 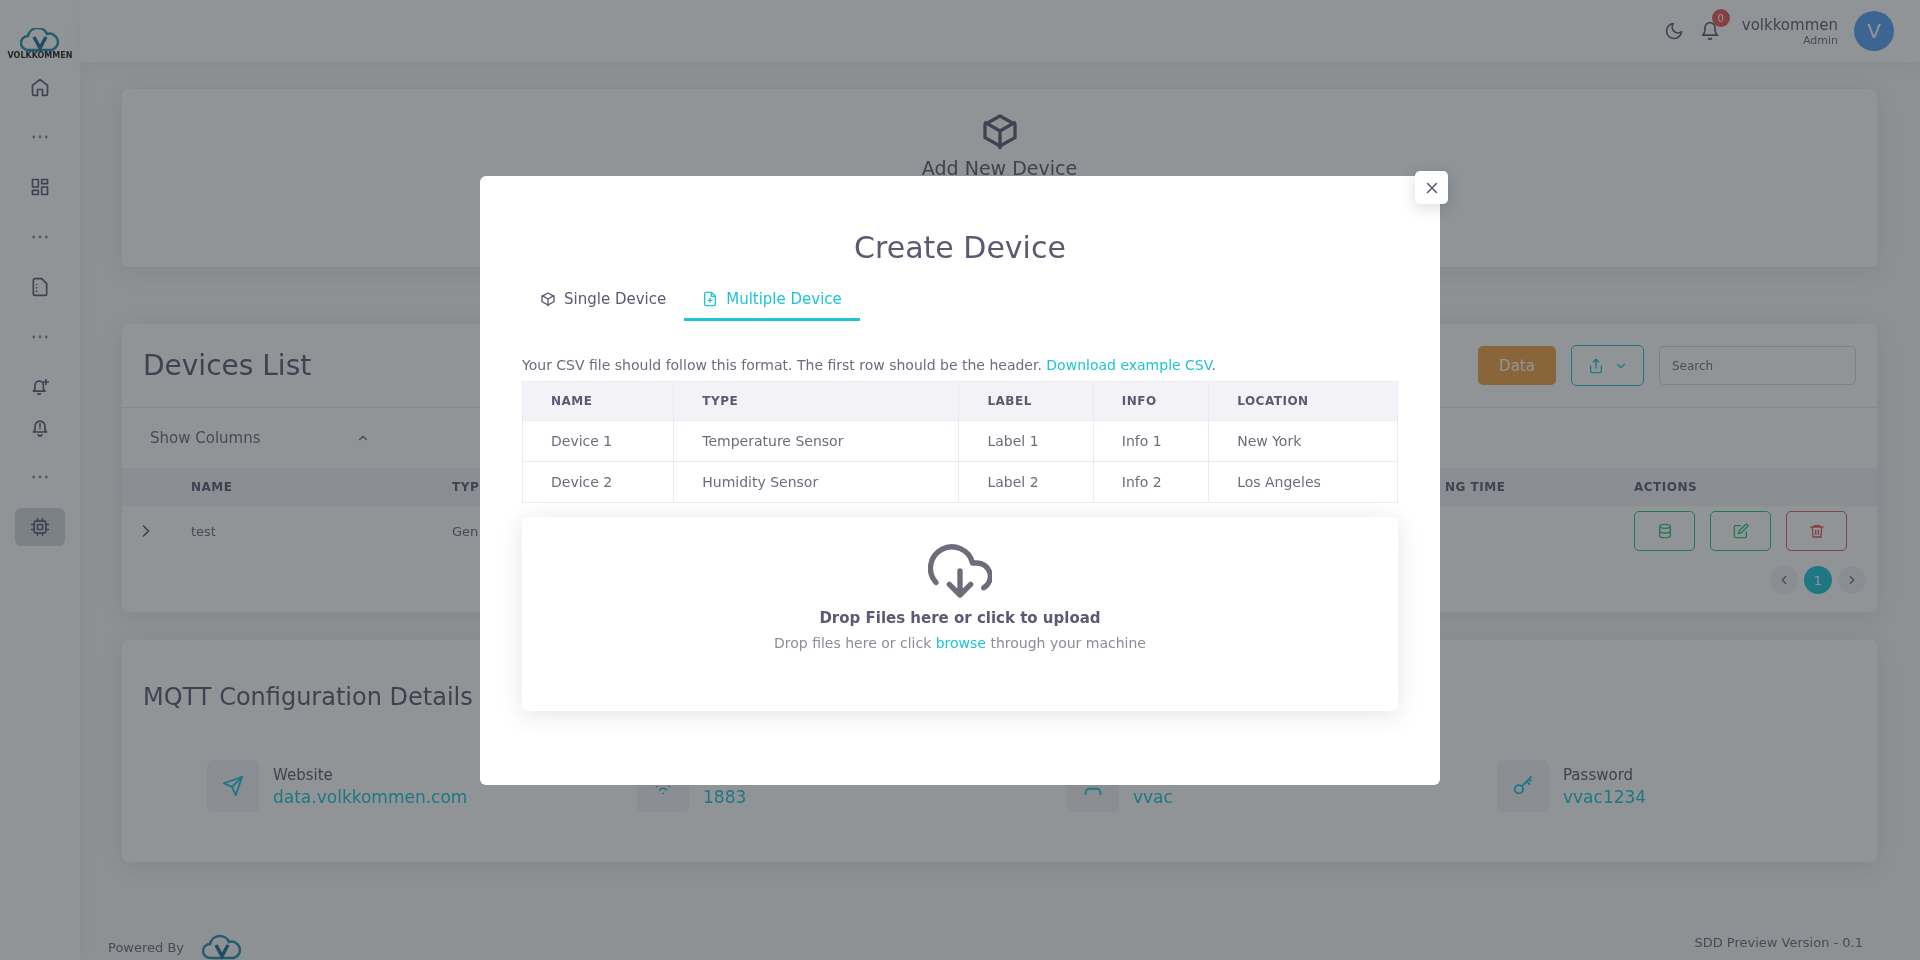 What do you see at coordinates (260, 438) in the screenshot?
I see `show-columns-toggle: Show Columns` at bounding box center [260, 438].